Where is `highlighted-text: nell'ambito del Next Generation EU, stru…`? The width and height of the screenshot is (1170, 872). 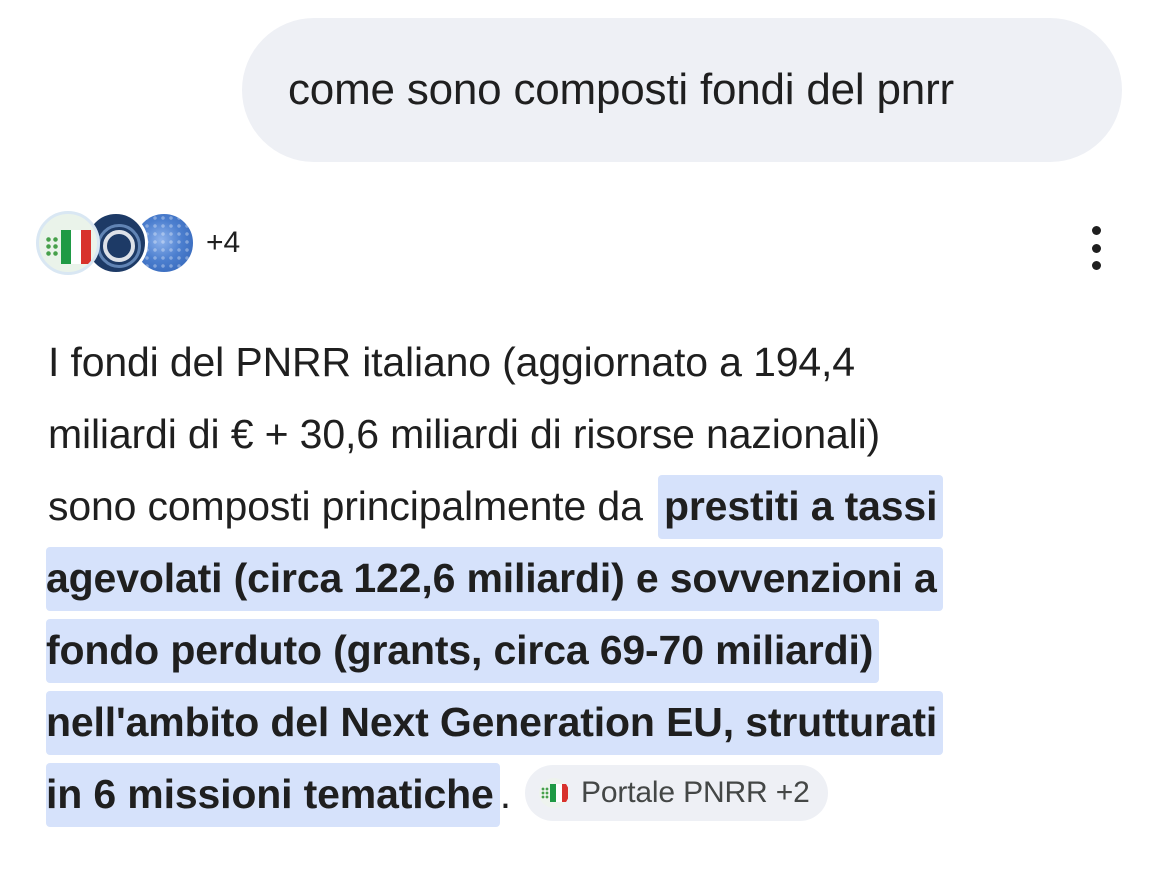
highlighted-text: nell'ambito del Next Generation EU, stru… is located at coordinates (495, 723).